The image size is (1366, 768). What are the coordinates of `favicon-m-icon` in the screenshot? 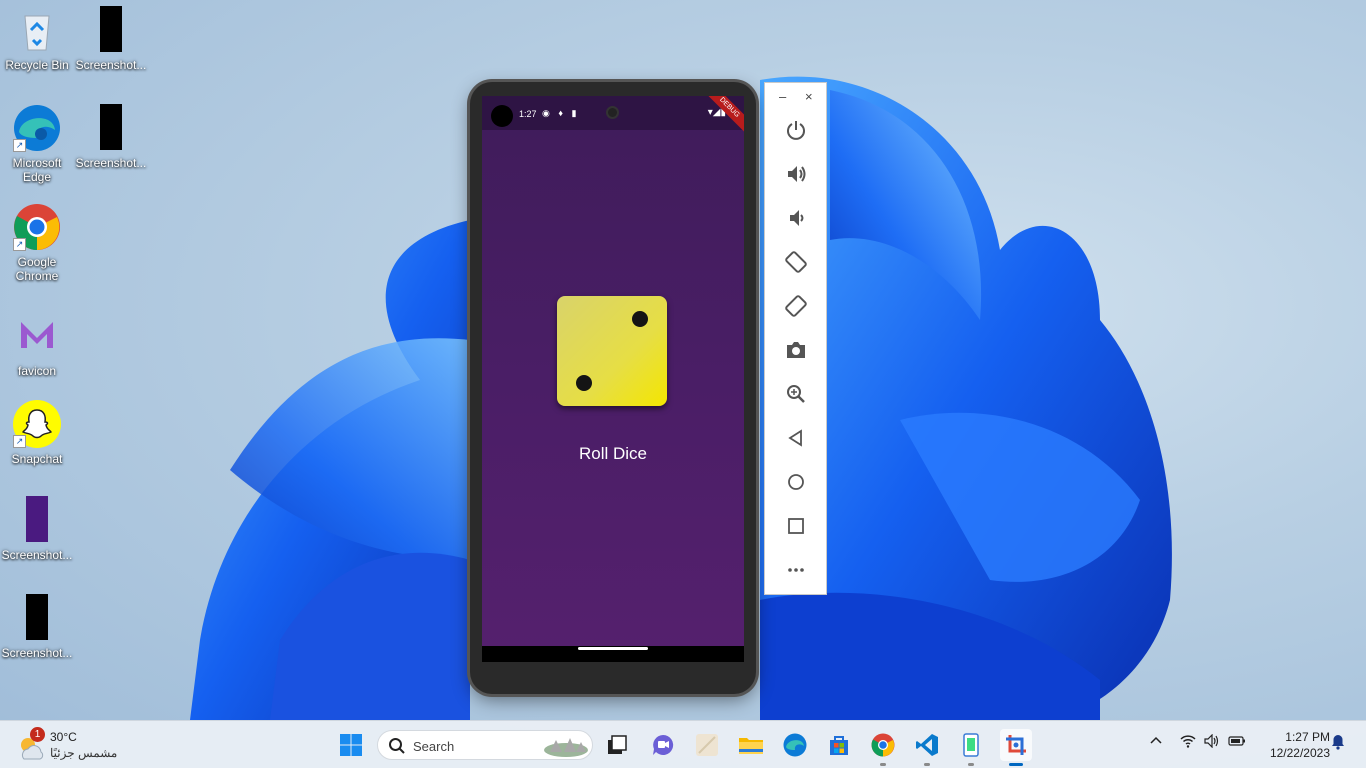 It's located at (37, 336).